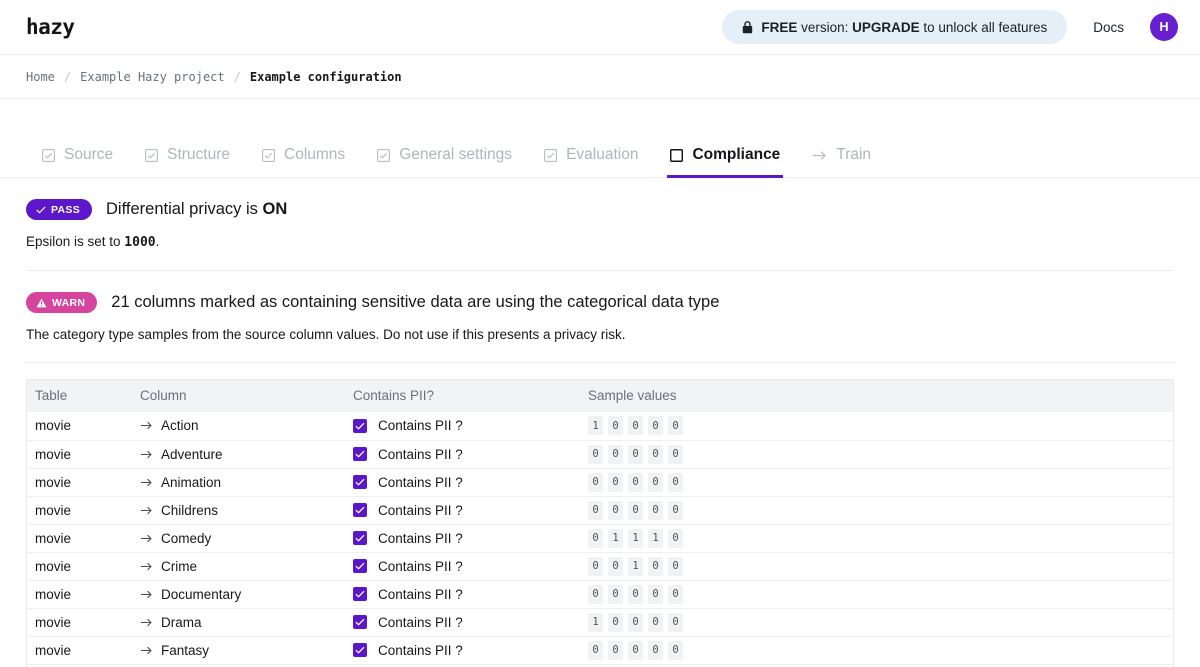 This screenshot has height=667, width=1200. What do you see at coordinates (186, 538) in the screenshot?
I see `column-name-label: Comedy` at bounding box center [186, 538].